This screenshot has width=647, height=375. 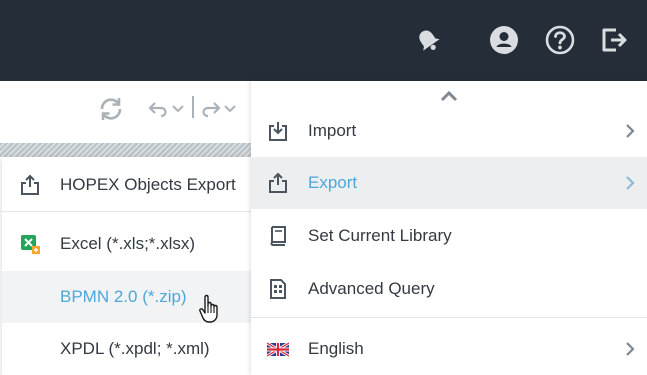 What do you see at coordinates (126, 211) in the screenshot?
I see `submenu-divider` at bounding box center [126, 211].